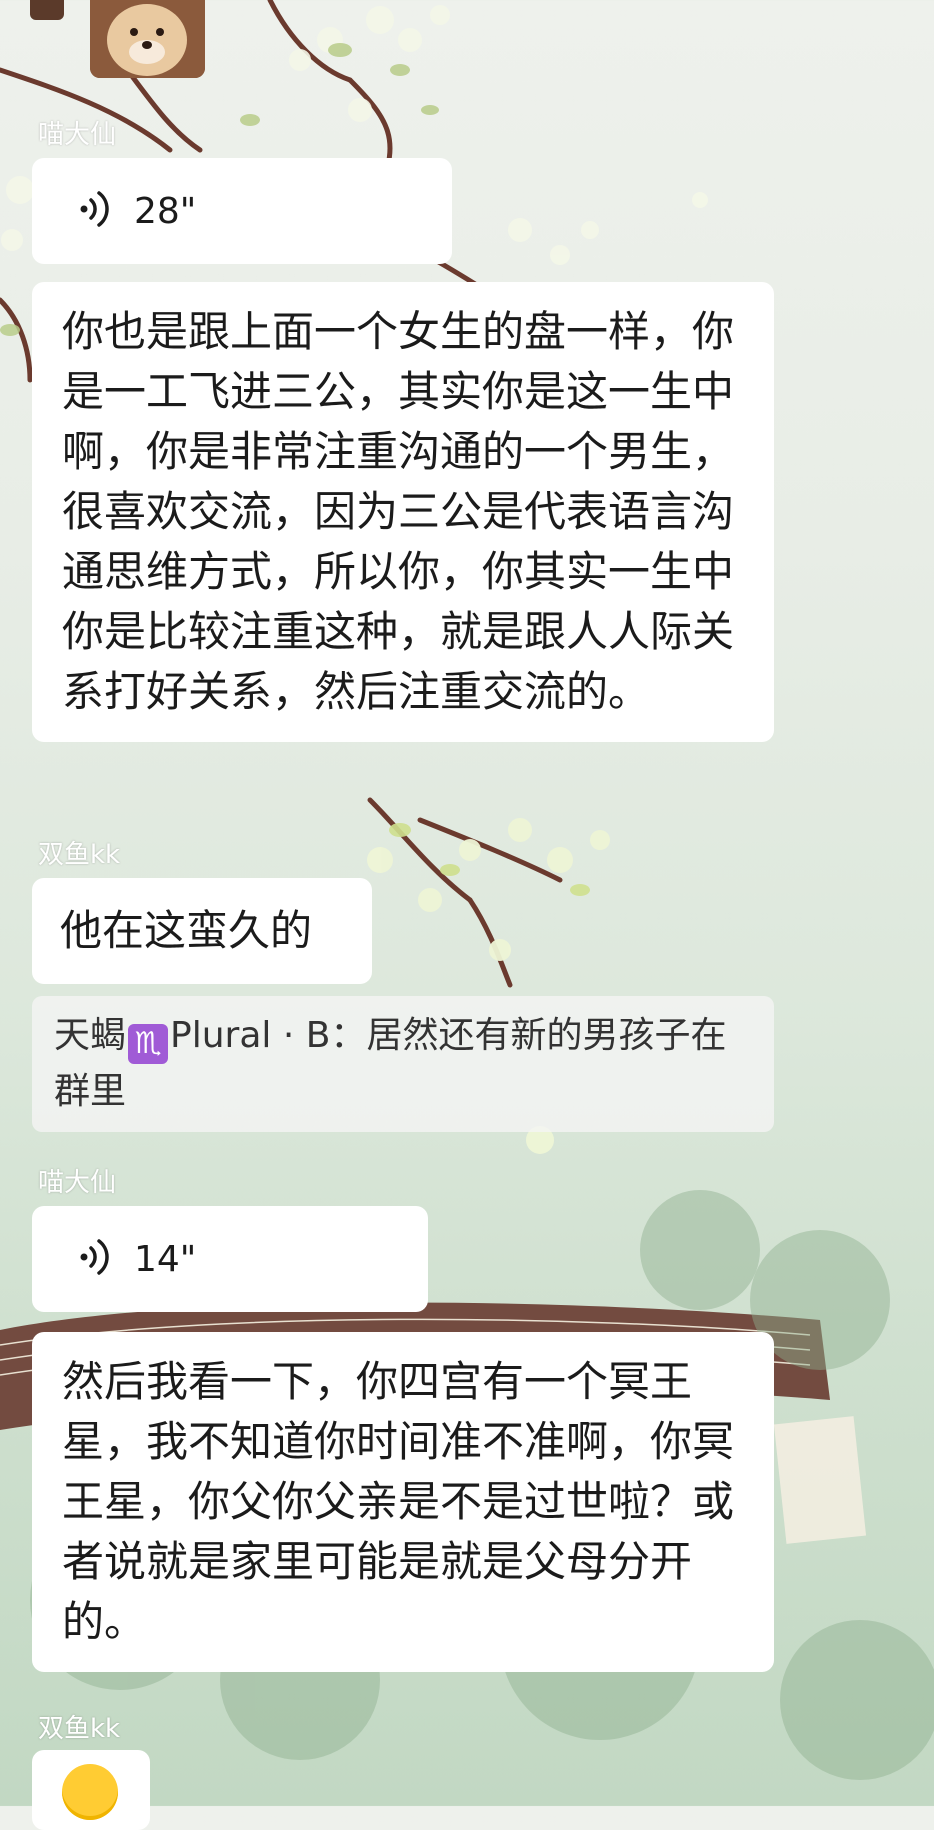 The image size is (934, 1830). Describe the element at coordinates (165, 1259) in the screenshot. I see `voice-duration: 14"` at that location.